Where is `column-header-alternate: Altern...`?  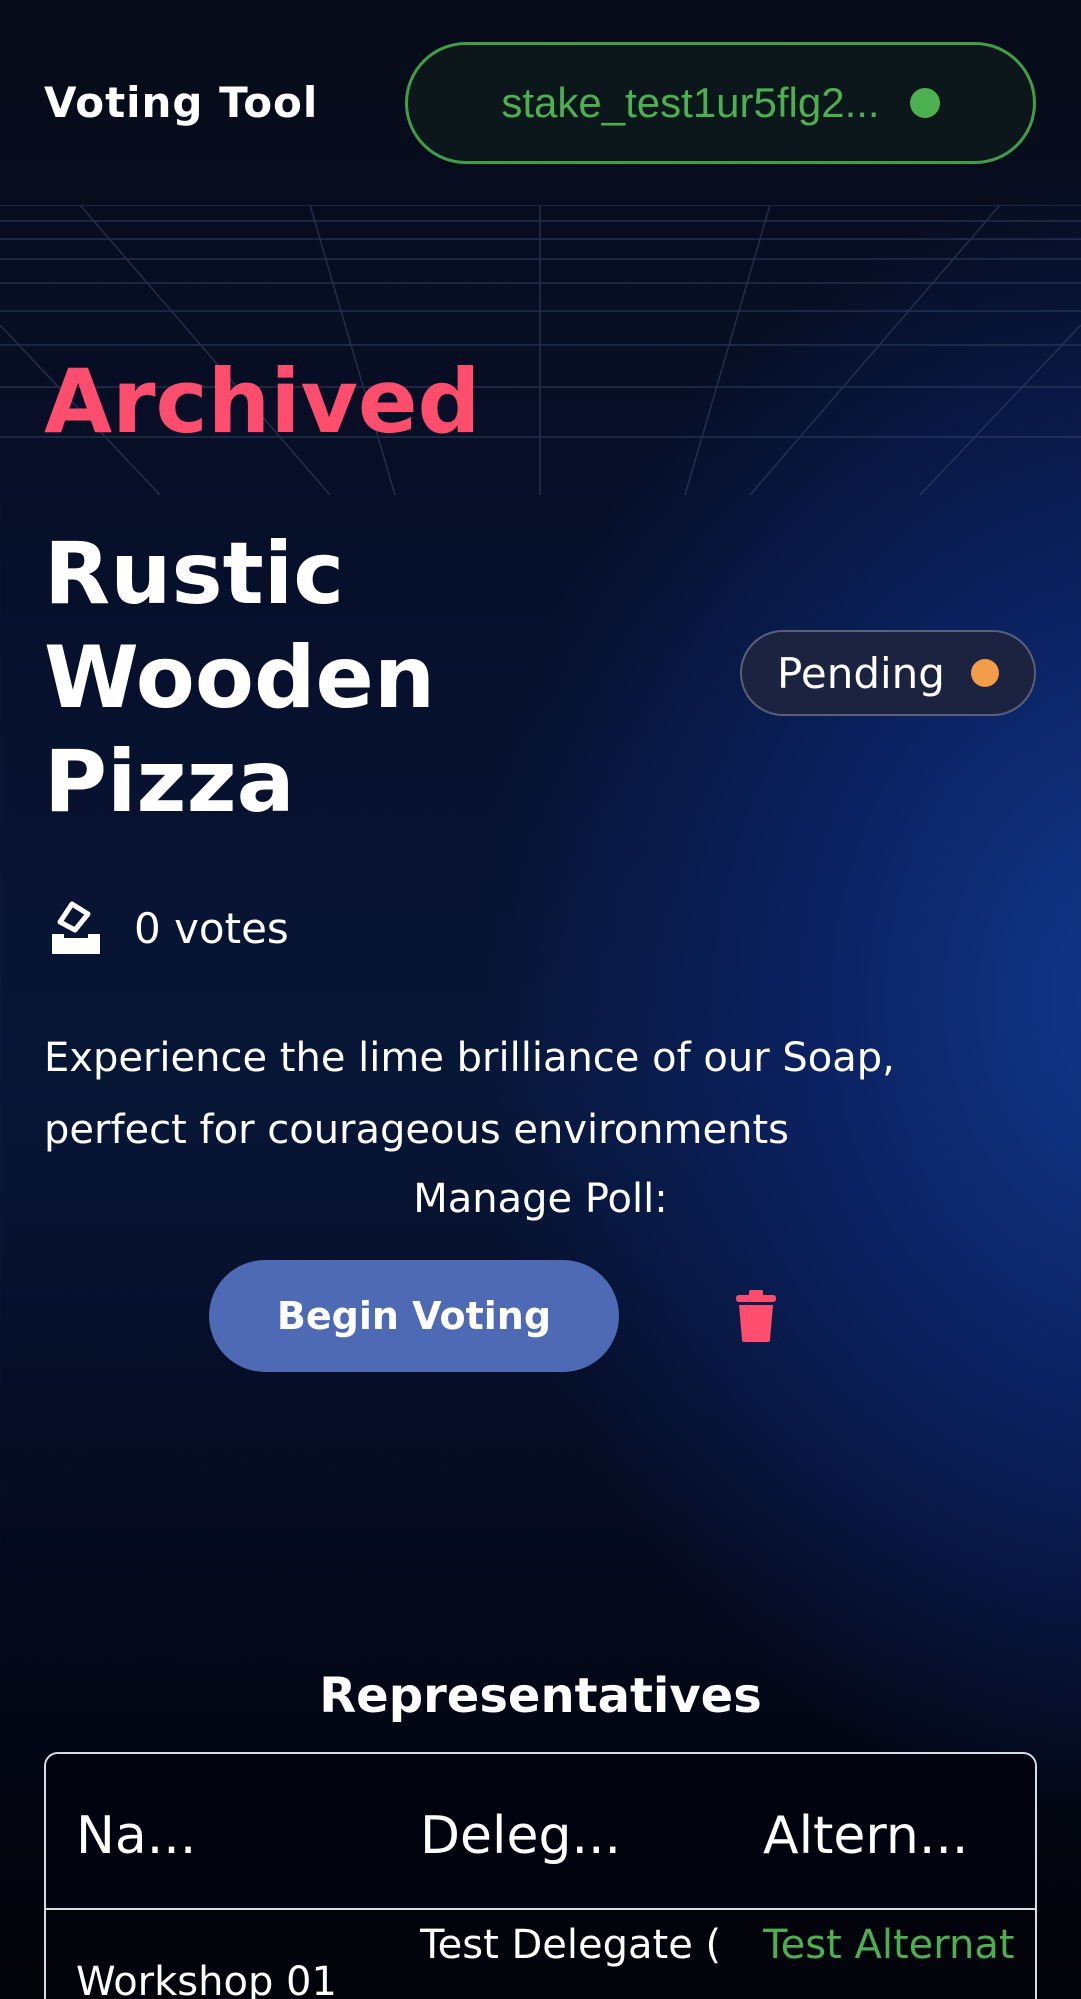
column-header-alternate: Altern... is located at coordinates (888, 1836).